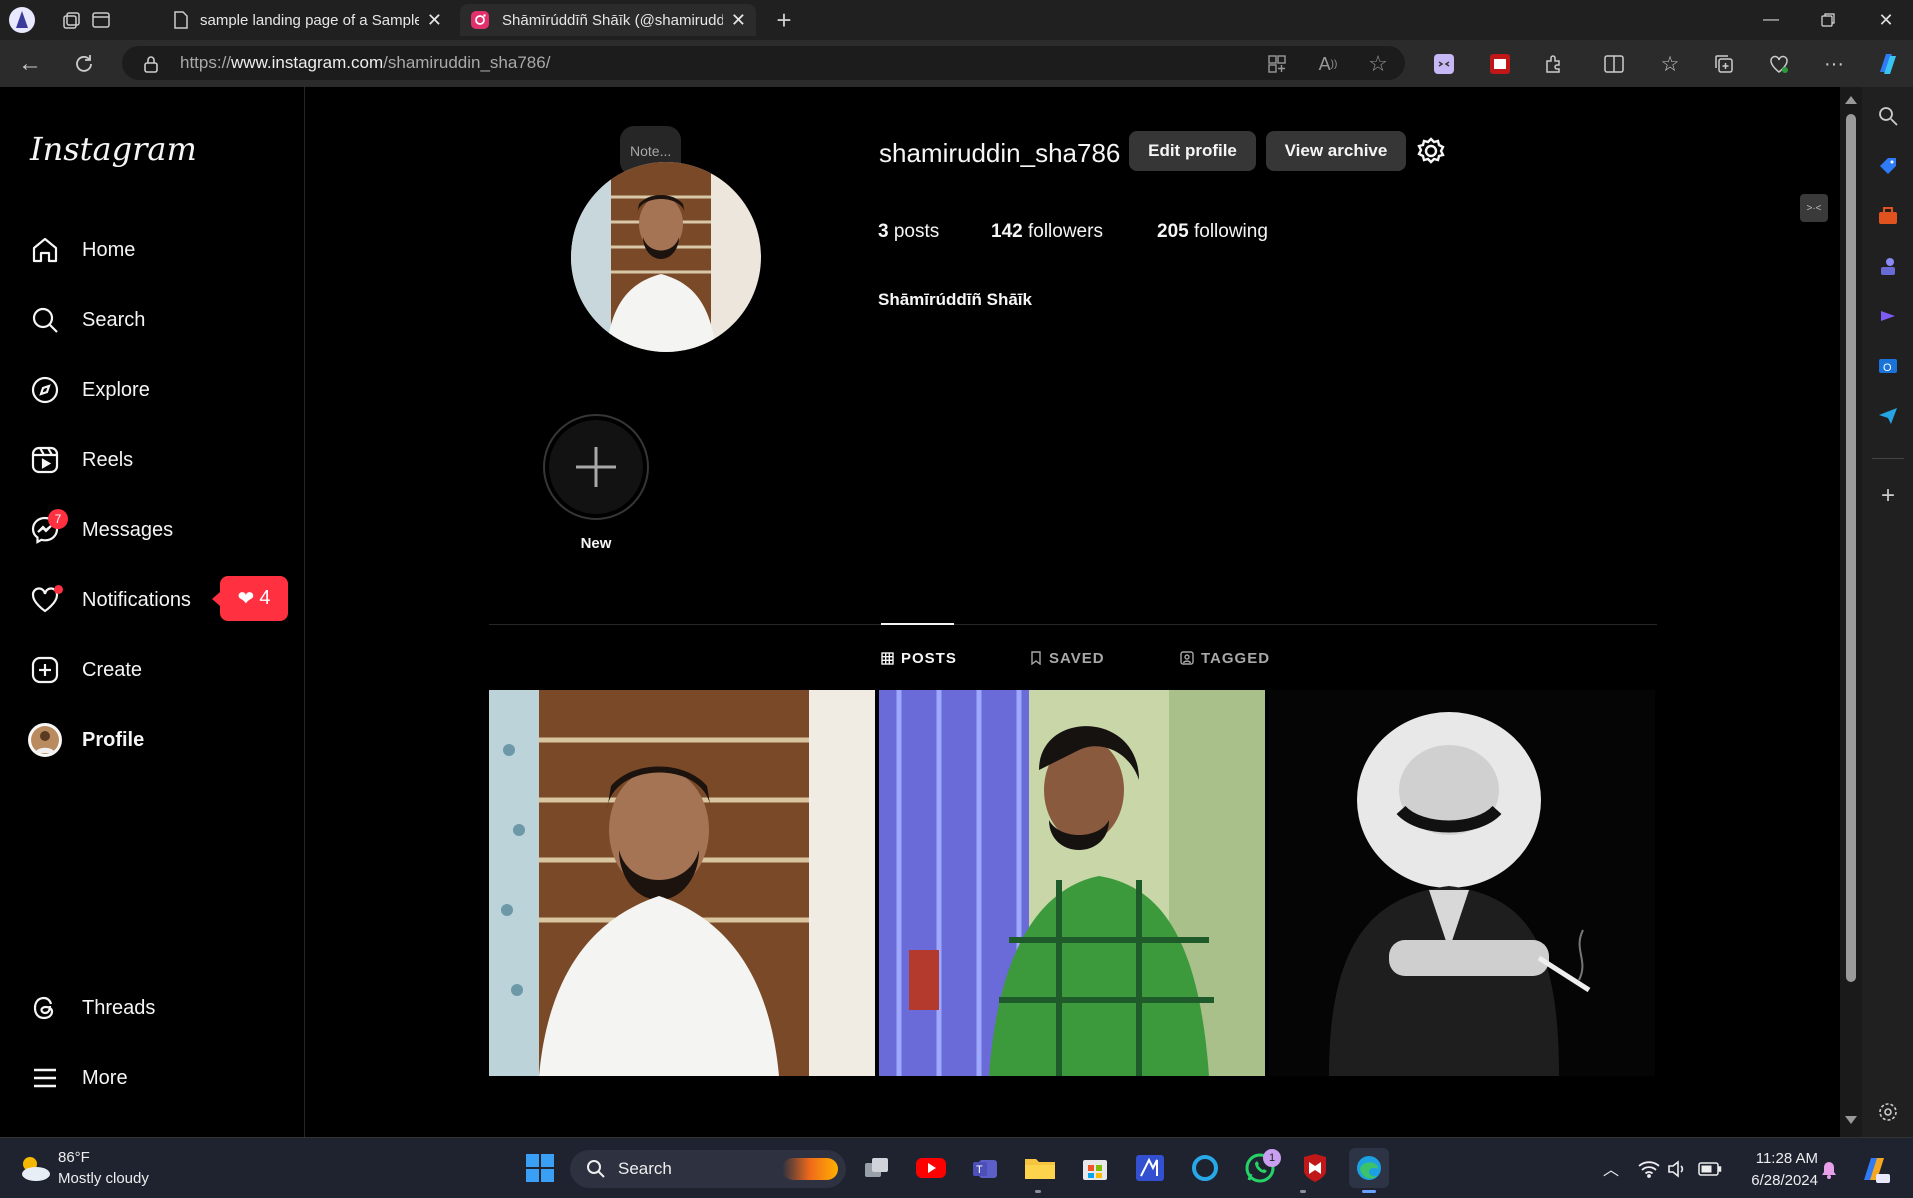 This screenshot has height=1198, width=1913. What do you see at coordinates (986, 1168) in the screenshot?
I see `teams-icon: T` at bounding box center [986, 1168].